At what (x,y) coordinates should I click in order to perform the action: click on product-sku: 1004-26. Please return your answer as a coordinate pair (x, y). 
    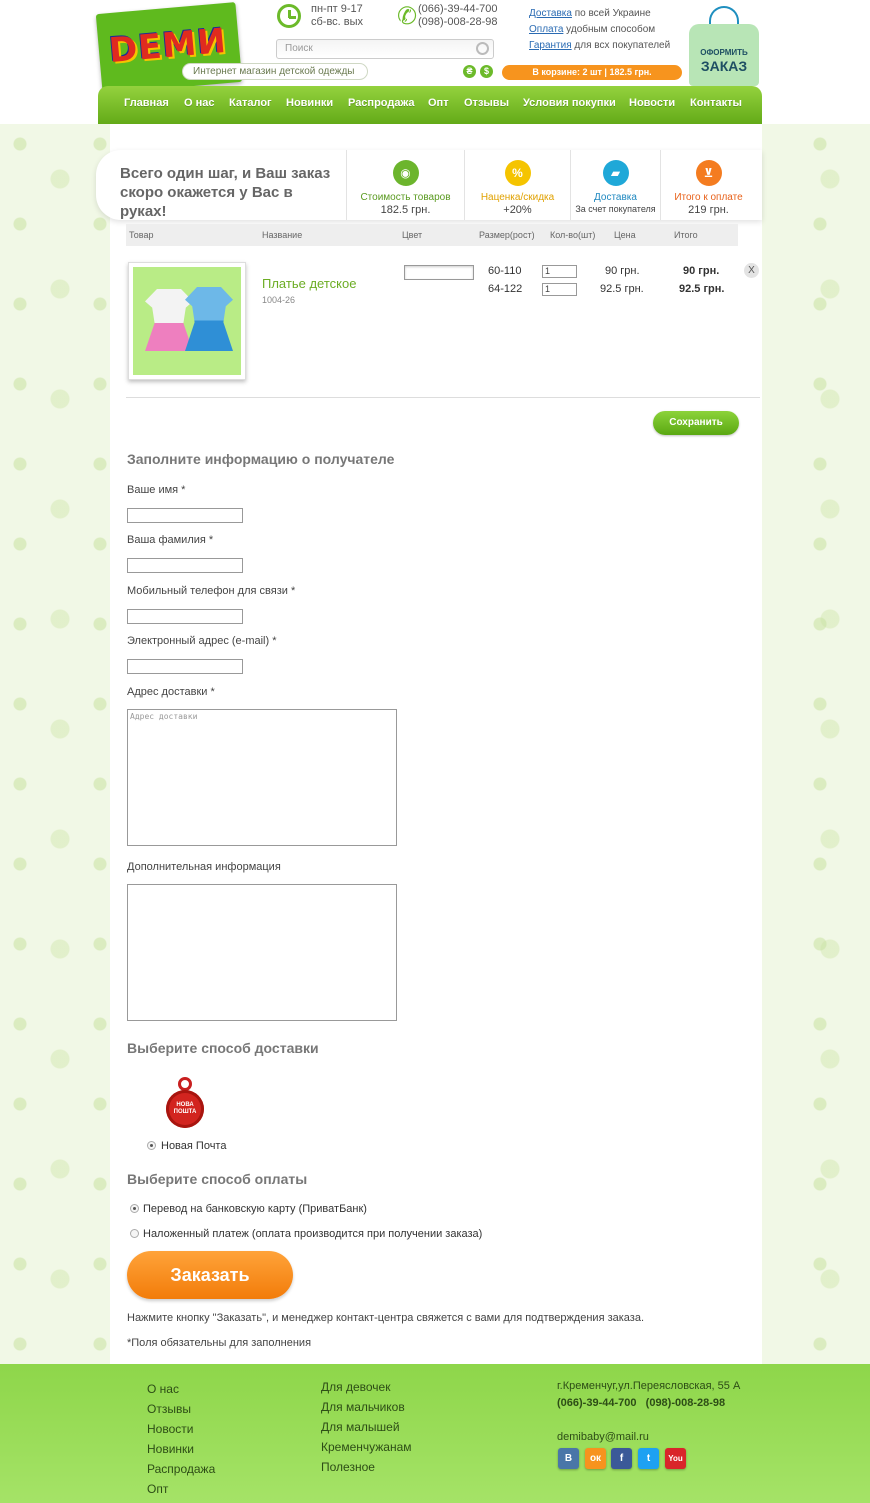
    Looking at the image, I should click on (279, 300).